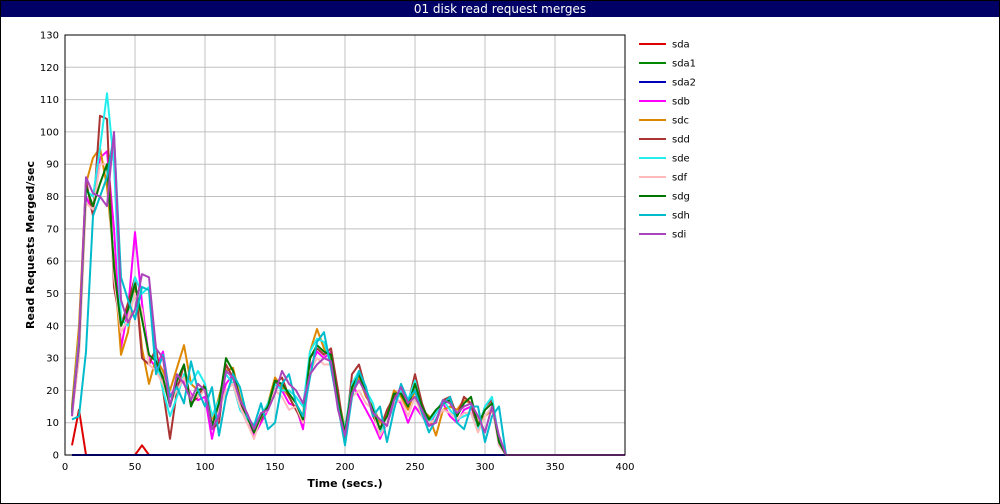  Describe the element at coordinates (681, 140) in the screenshot. I see `legend-label-sdd: sdd` at that location.